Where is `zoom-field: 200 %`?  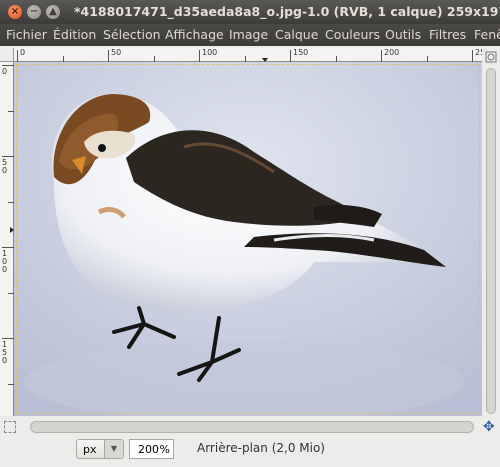 zoom-field: 200 % is located at coordinates (151, 449).